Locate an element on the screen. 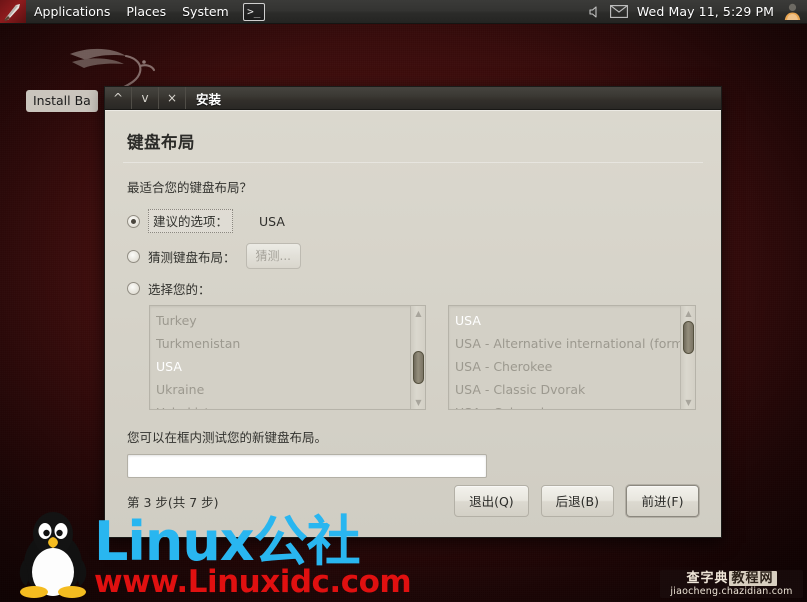  menu-places: Places is located at coordinates (146, 12).